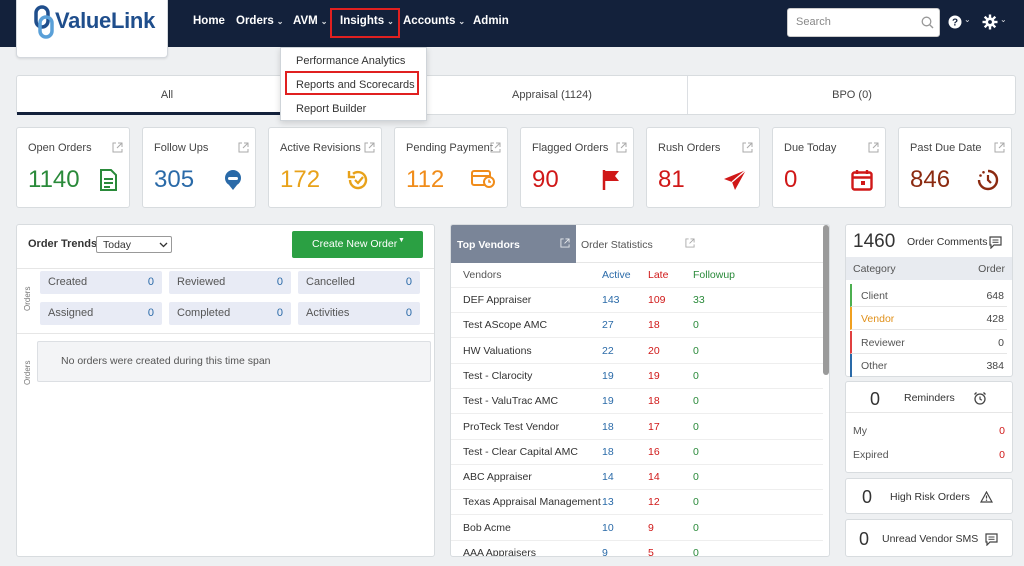 Image resolution: width=1024 pixels, height=566 pixels. Describe the element at coordinates (986, 497) in the screenshot. I see `warning-icon` at that location.